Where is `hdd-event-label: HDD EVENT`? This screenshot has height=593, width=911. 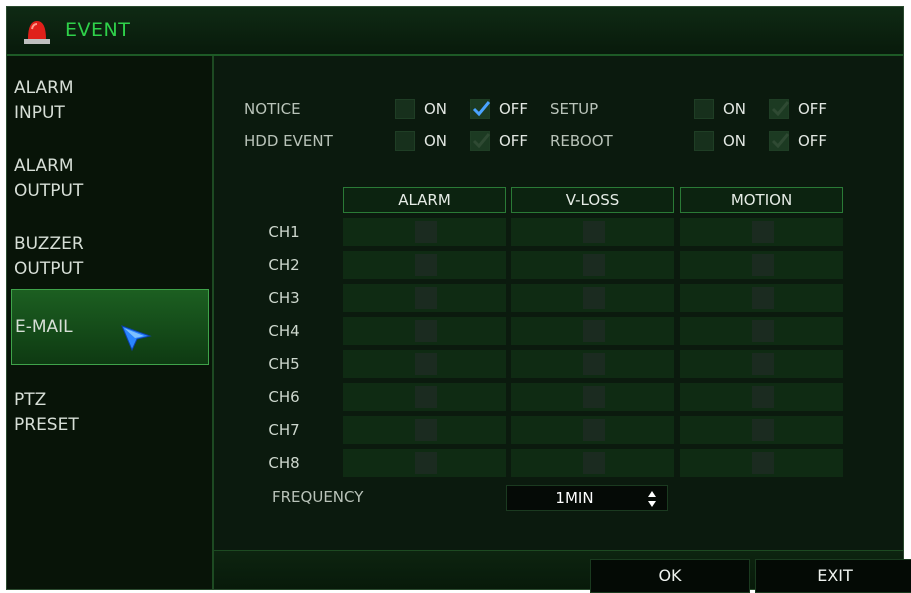
hdd-event-label: HDD EVENT is located at coordinates (288, 141).